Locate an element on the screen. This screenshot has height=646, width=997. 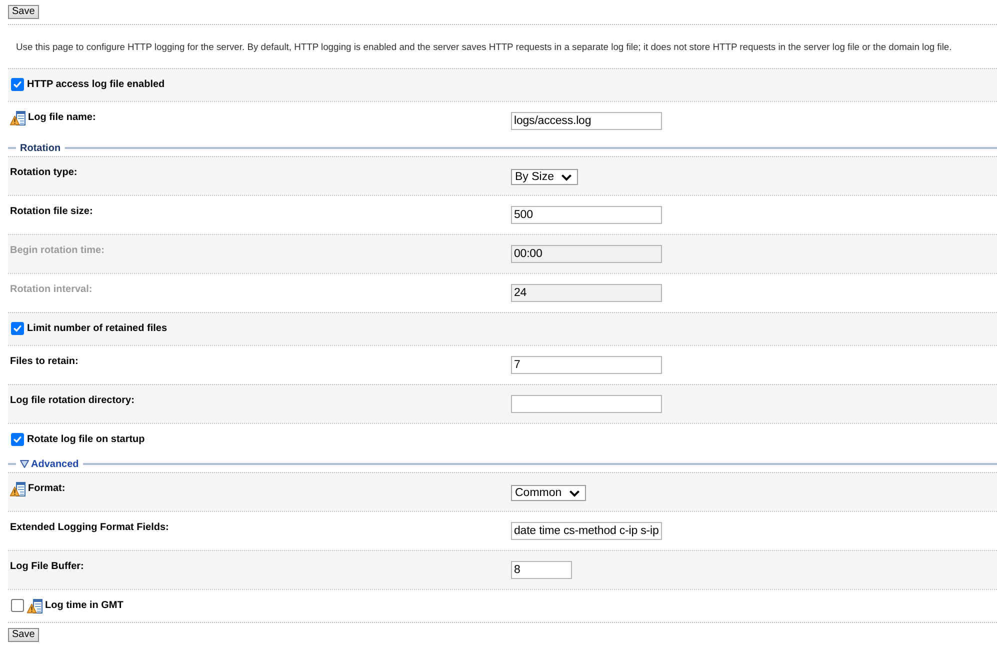
field-label: Rotation interval: is located at coordinates (51, 290).